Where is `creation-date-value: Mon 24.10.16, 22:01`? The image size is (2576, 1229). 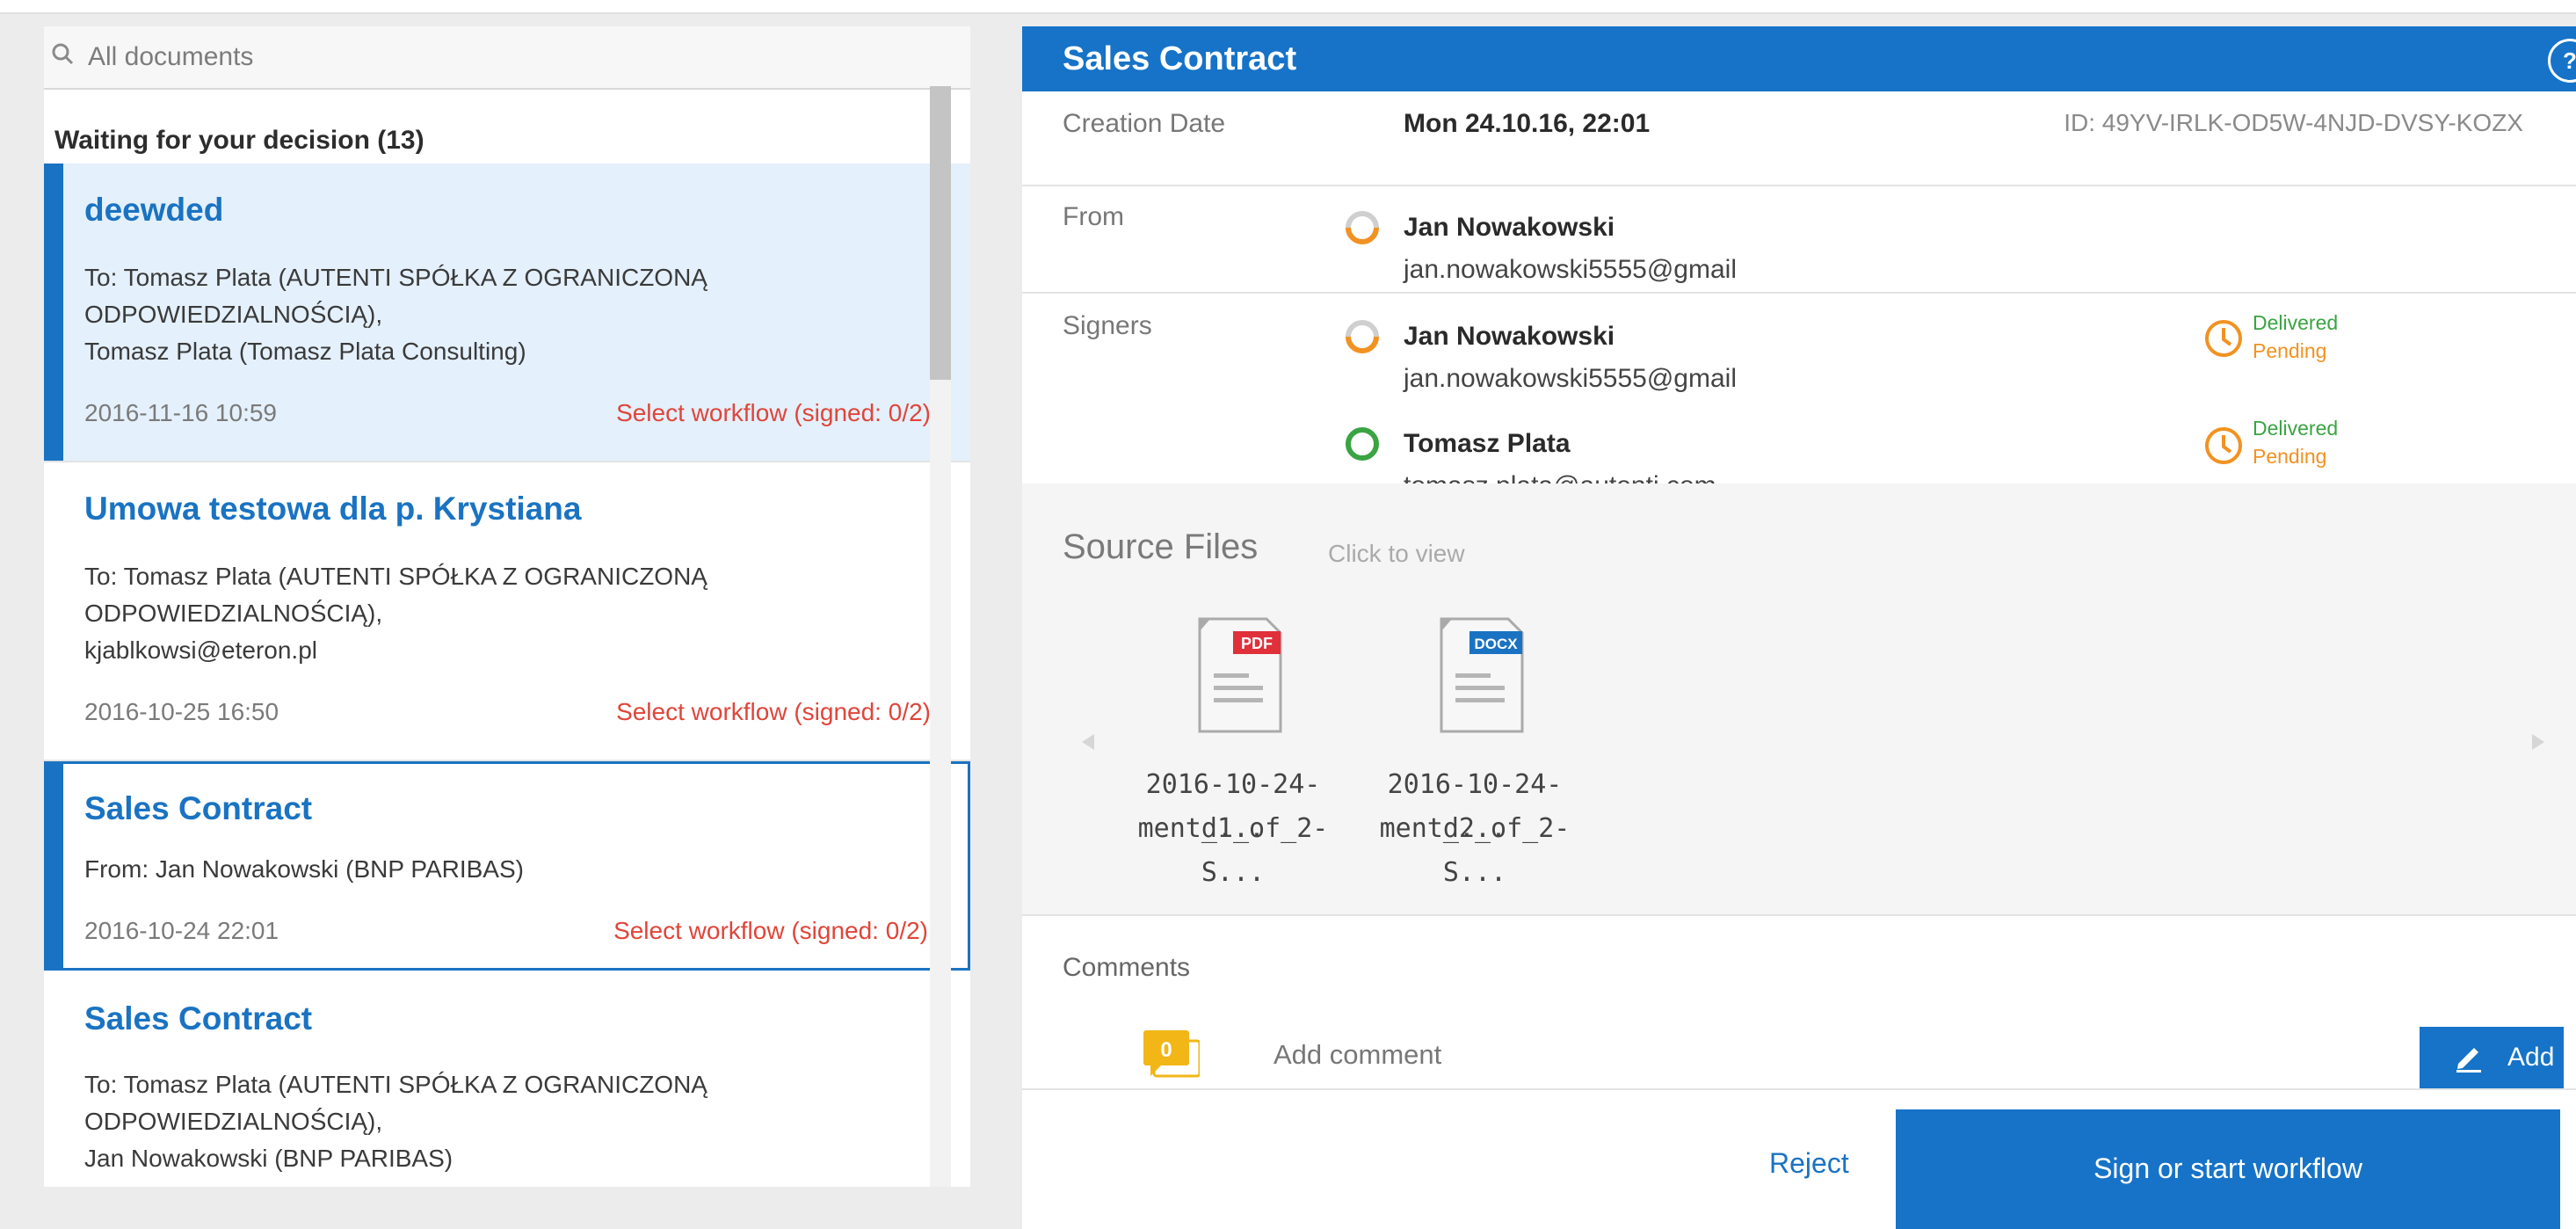 creation-date-value: Mon 24.10.16, 22:01 is located at coordinates (1527, 124).